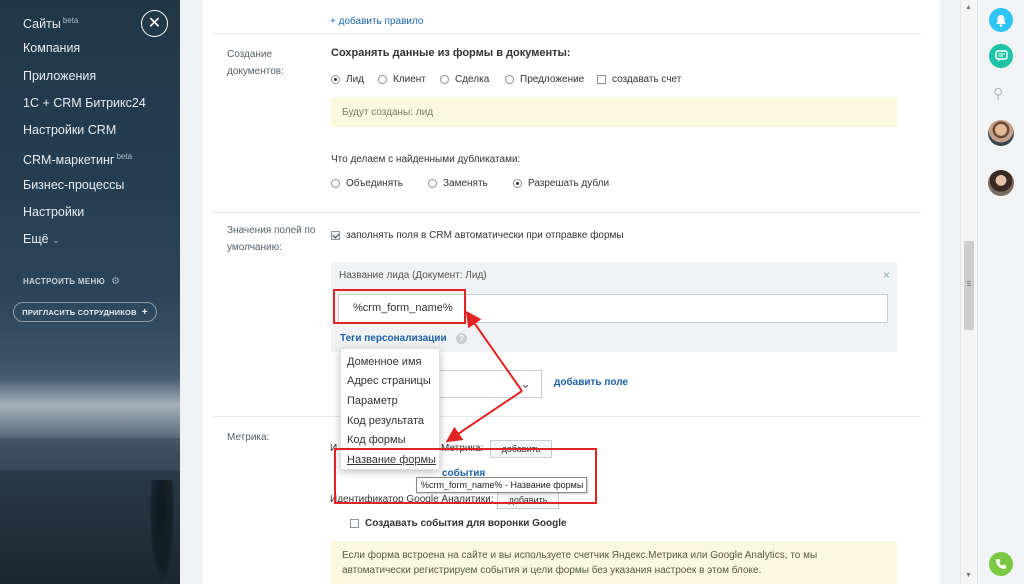  I want to click on page-scrollbar: ▲ ▼, so click(968, 292).